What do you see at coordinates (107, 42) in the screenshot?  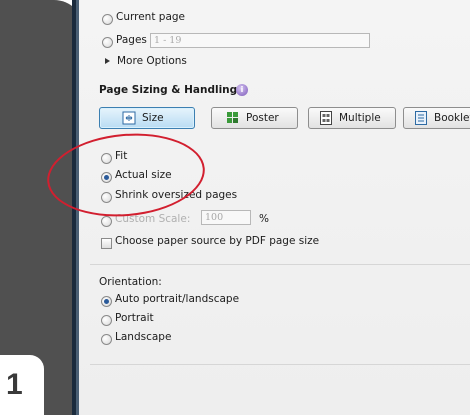 I see `pages-radio` at bounding box center [107, 42].